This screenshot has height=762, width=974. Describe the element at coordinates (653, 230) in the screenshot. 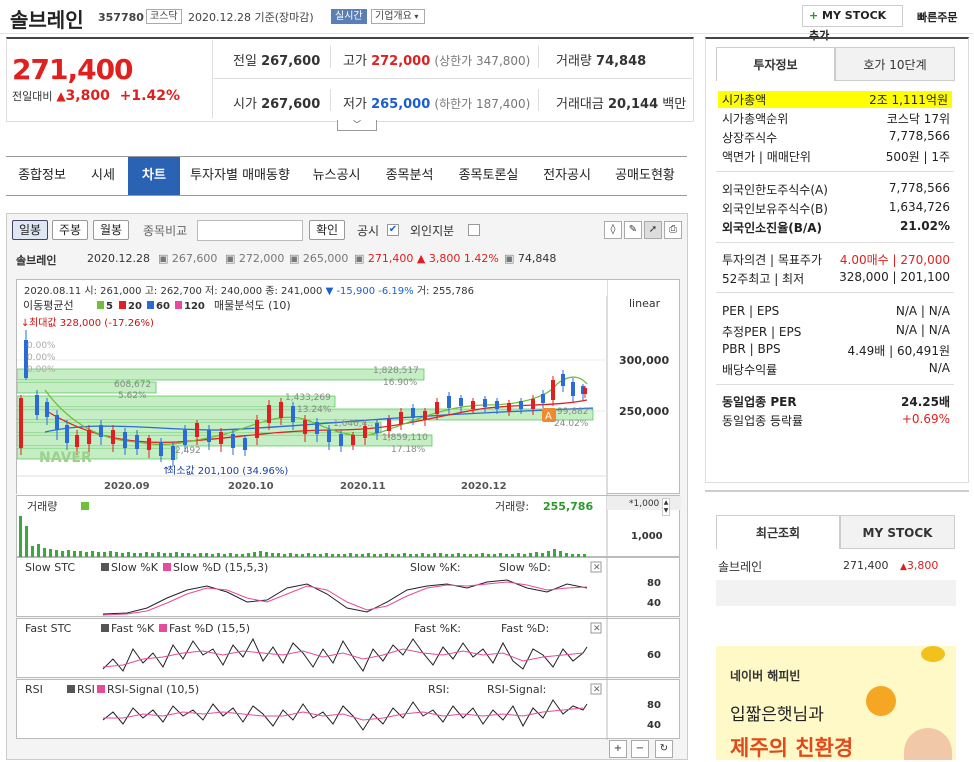

I see `cursor-icon: ➚` at that location.